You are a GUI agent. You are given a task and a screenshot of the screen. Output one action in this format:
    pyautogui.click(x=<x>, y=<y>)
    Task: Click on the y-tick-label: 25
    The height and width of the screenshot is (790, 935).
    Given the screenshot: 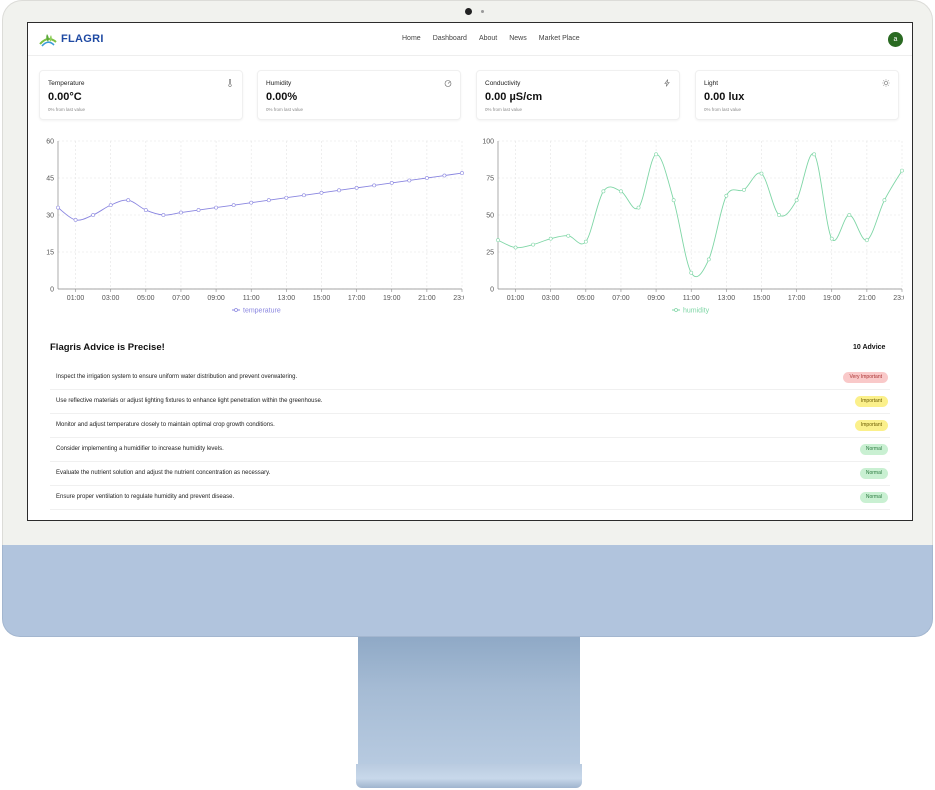 What is the action you would take?
    pyautogui.click(x=490, y=253)
    